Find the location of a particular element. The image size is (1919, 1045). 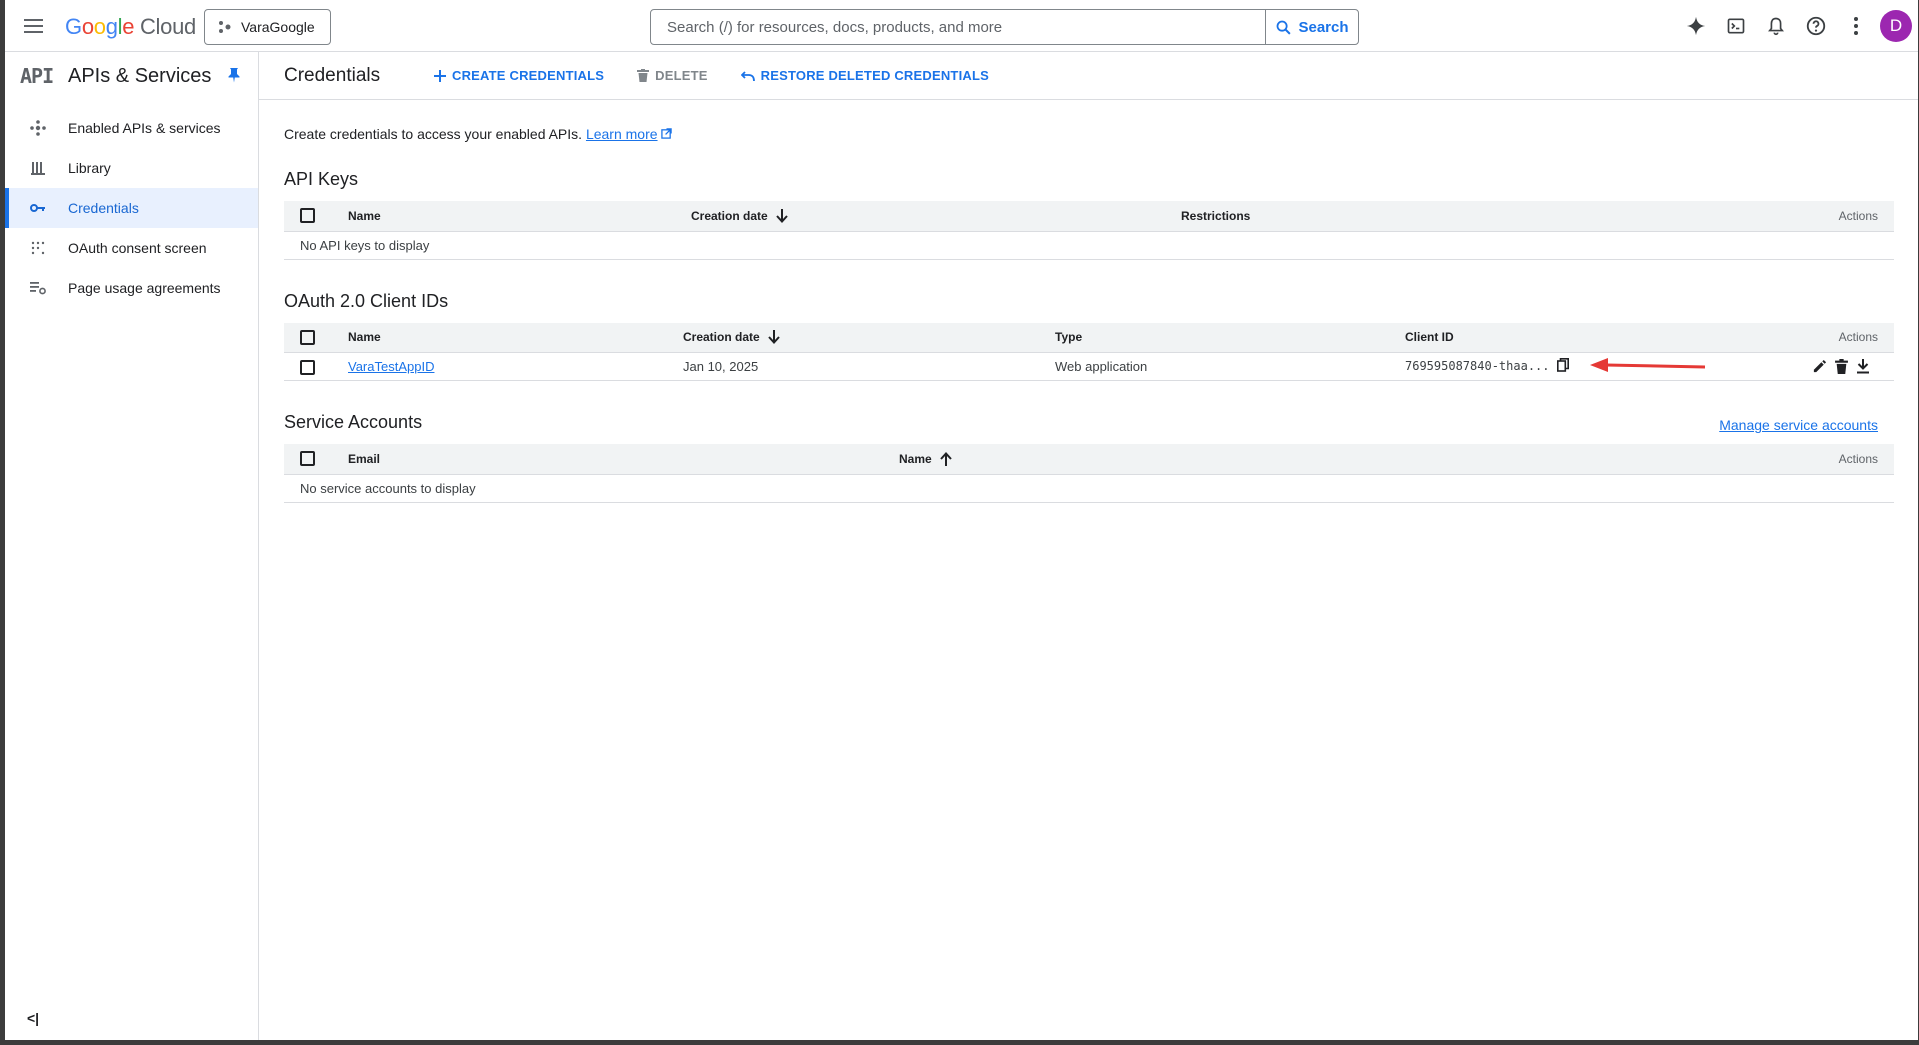

sidebar-item-label: Library is located at coordinates (89, 168).